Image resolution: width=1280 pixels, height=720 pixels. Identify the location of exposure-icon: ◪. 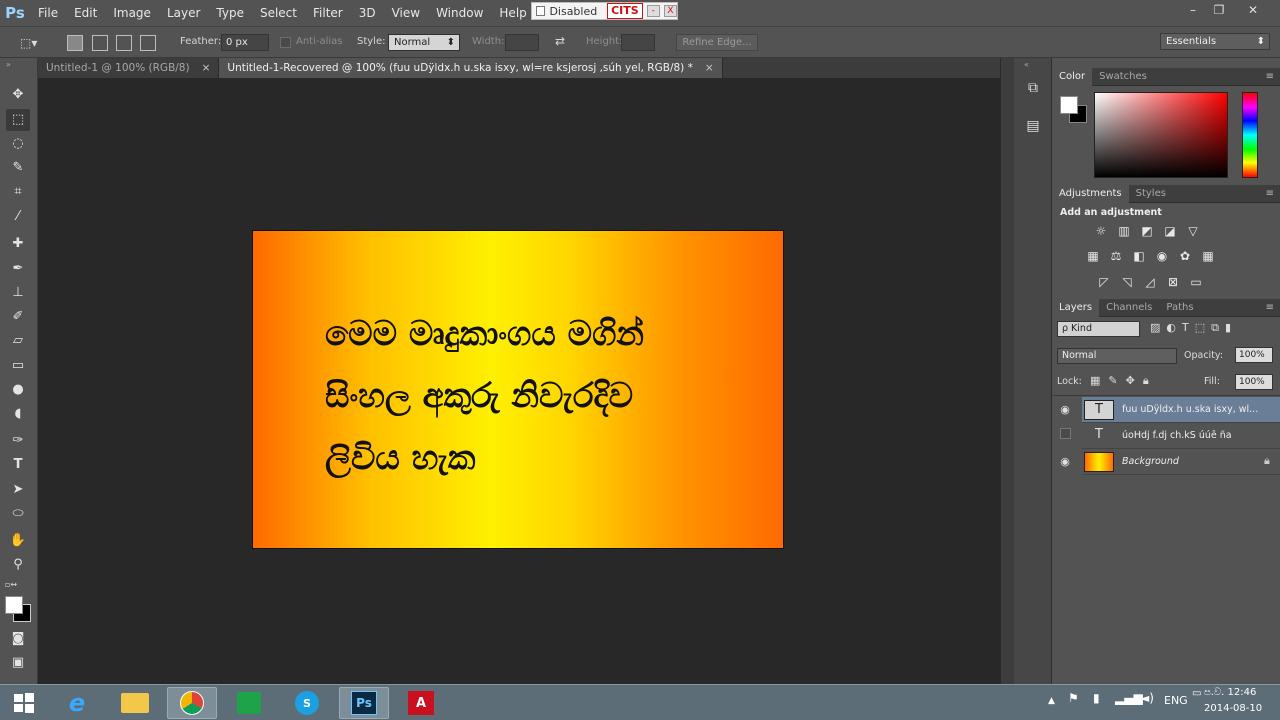
(1170, 231).